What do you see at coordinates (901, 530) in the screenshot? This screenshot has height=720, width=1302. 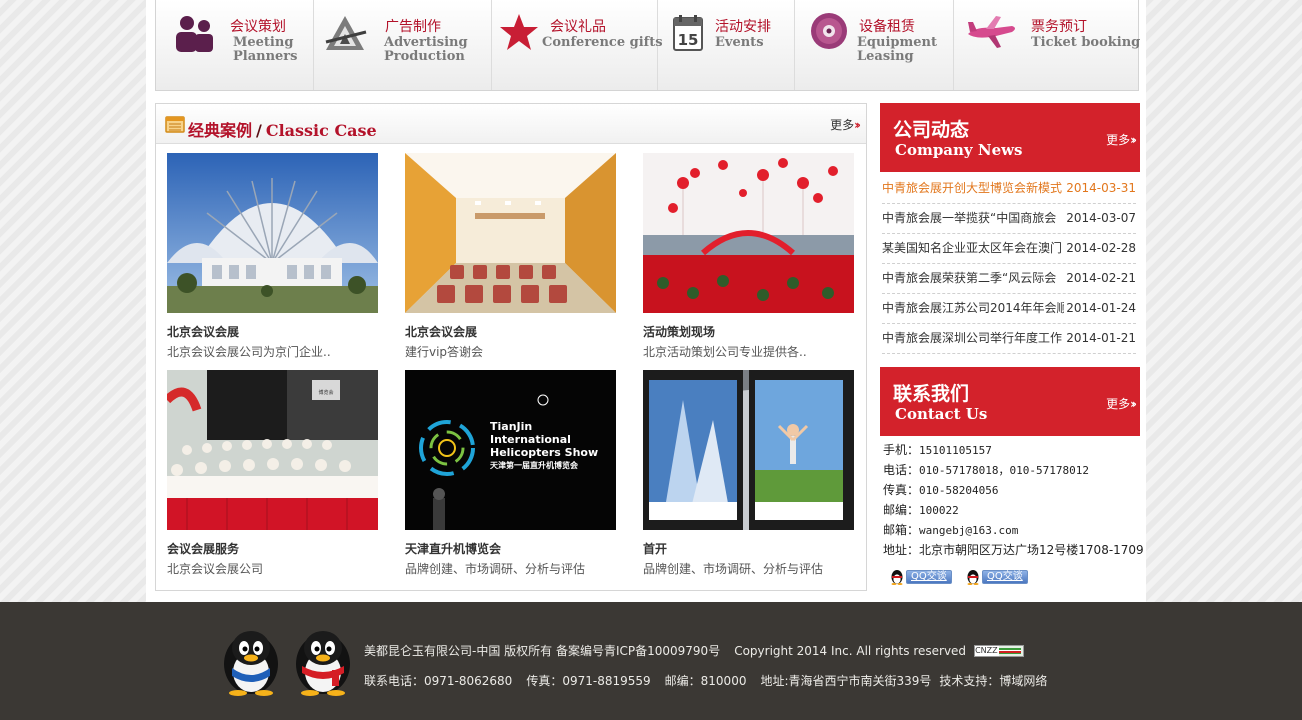 I see `contact-label: 邮箱：` at bounding box center [901, 530].